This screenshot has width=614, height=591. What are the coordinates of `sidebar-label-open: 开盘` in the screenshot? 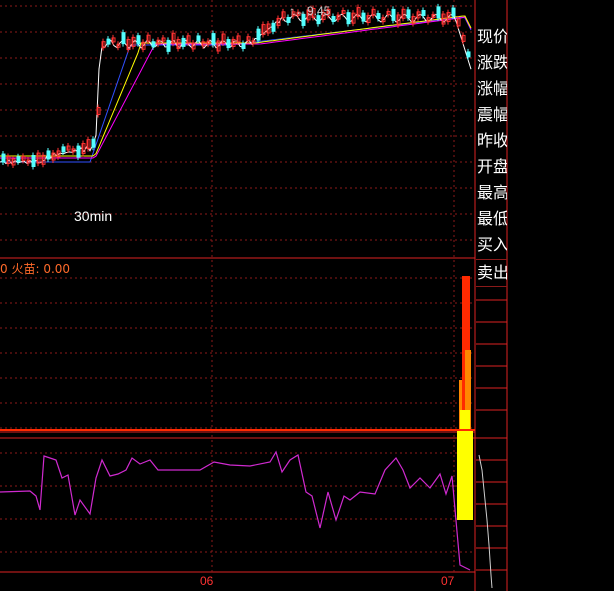 It's located at (492, 167).